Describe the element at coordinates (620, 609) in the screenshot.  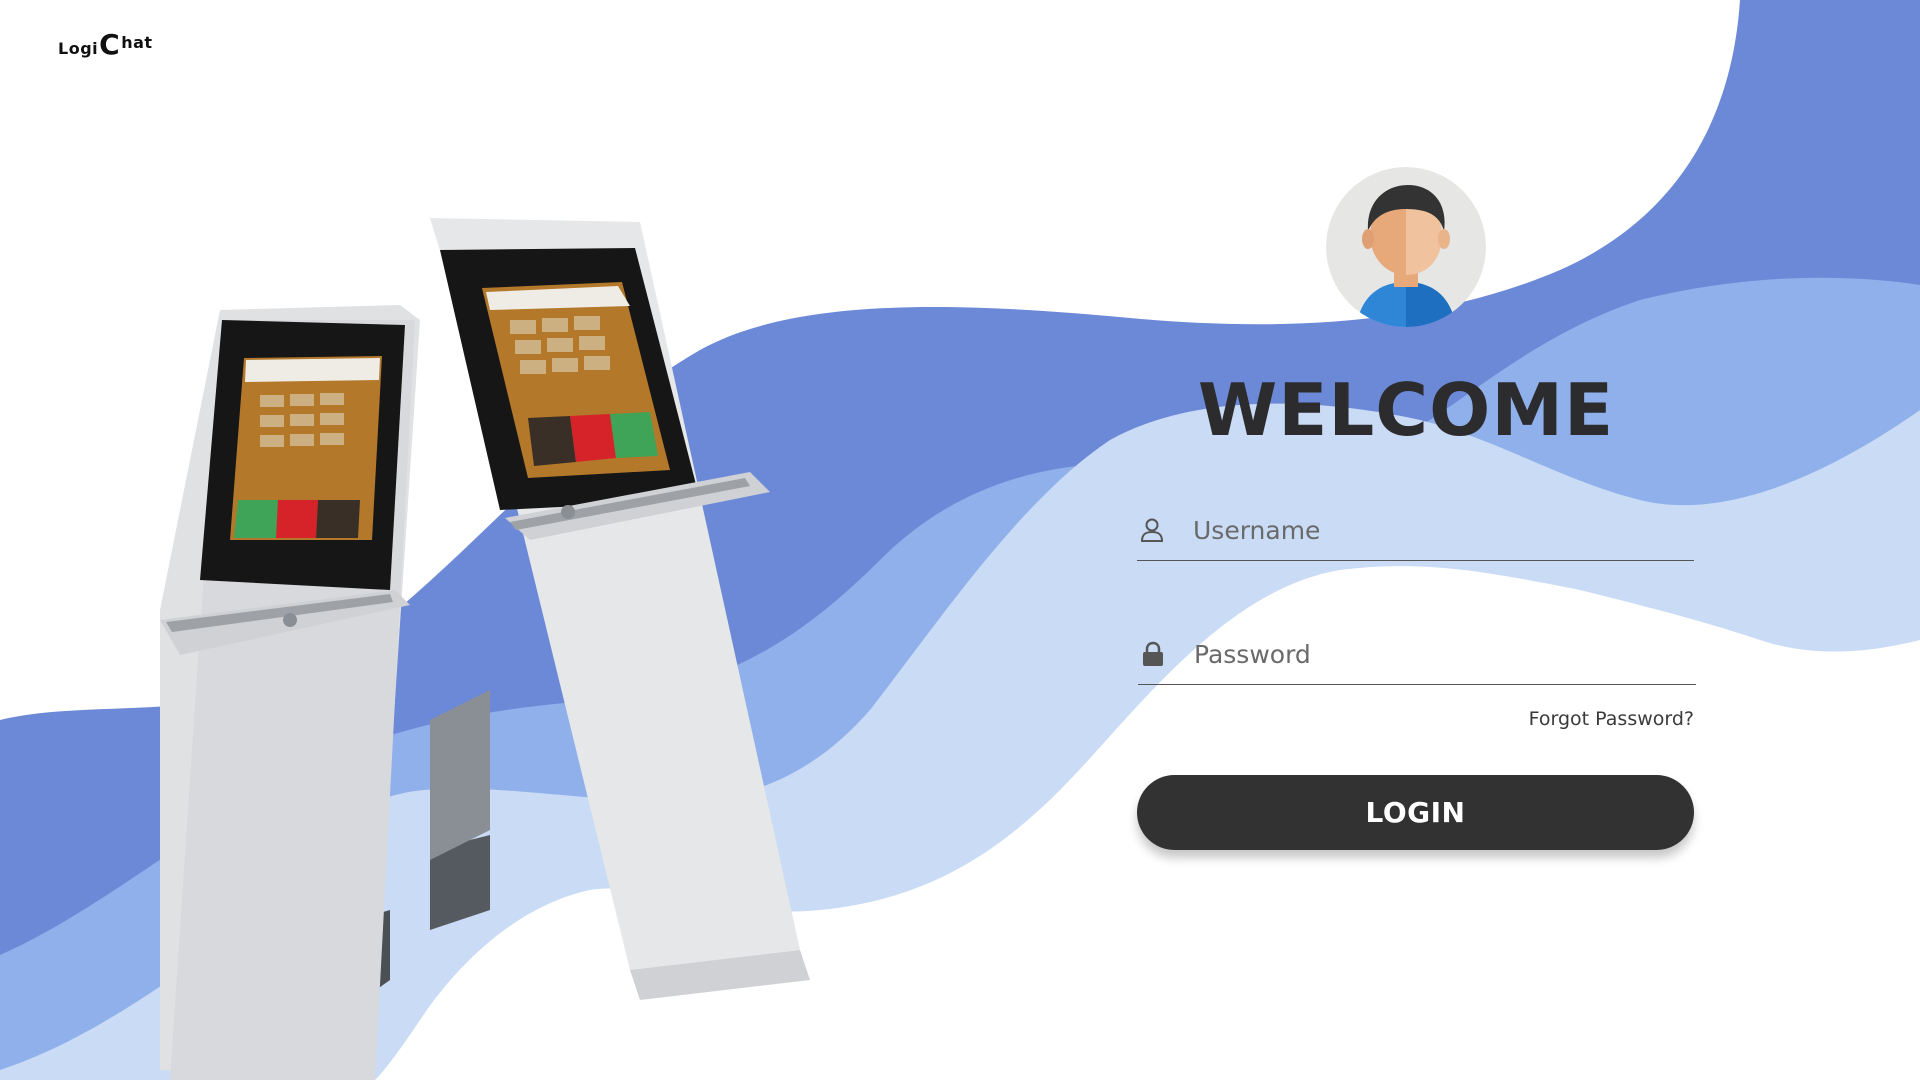
I see `kiosk-right` at that location.